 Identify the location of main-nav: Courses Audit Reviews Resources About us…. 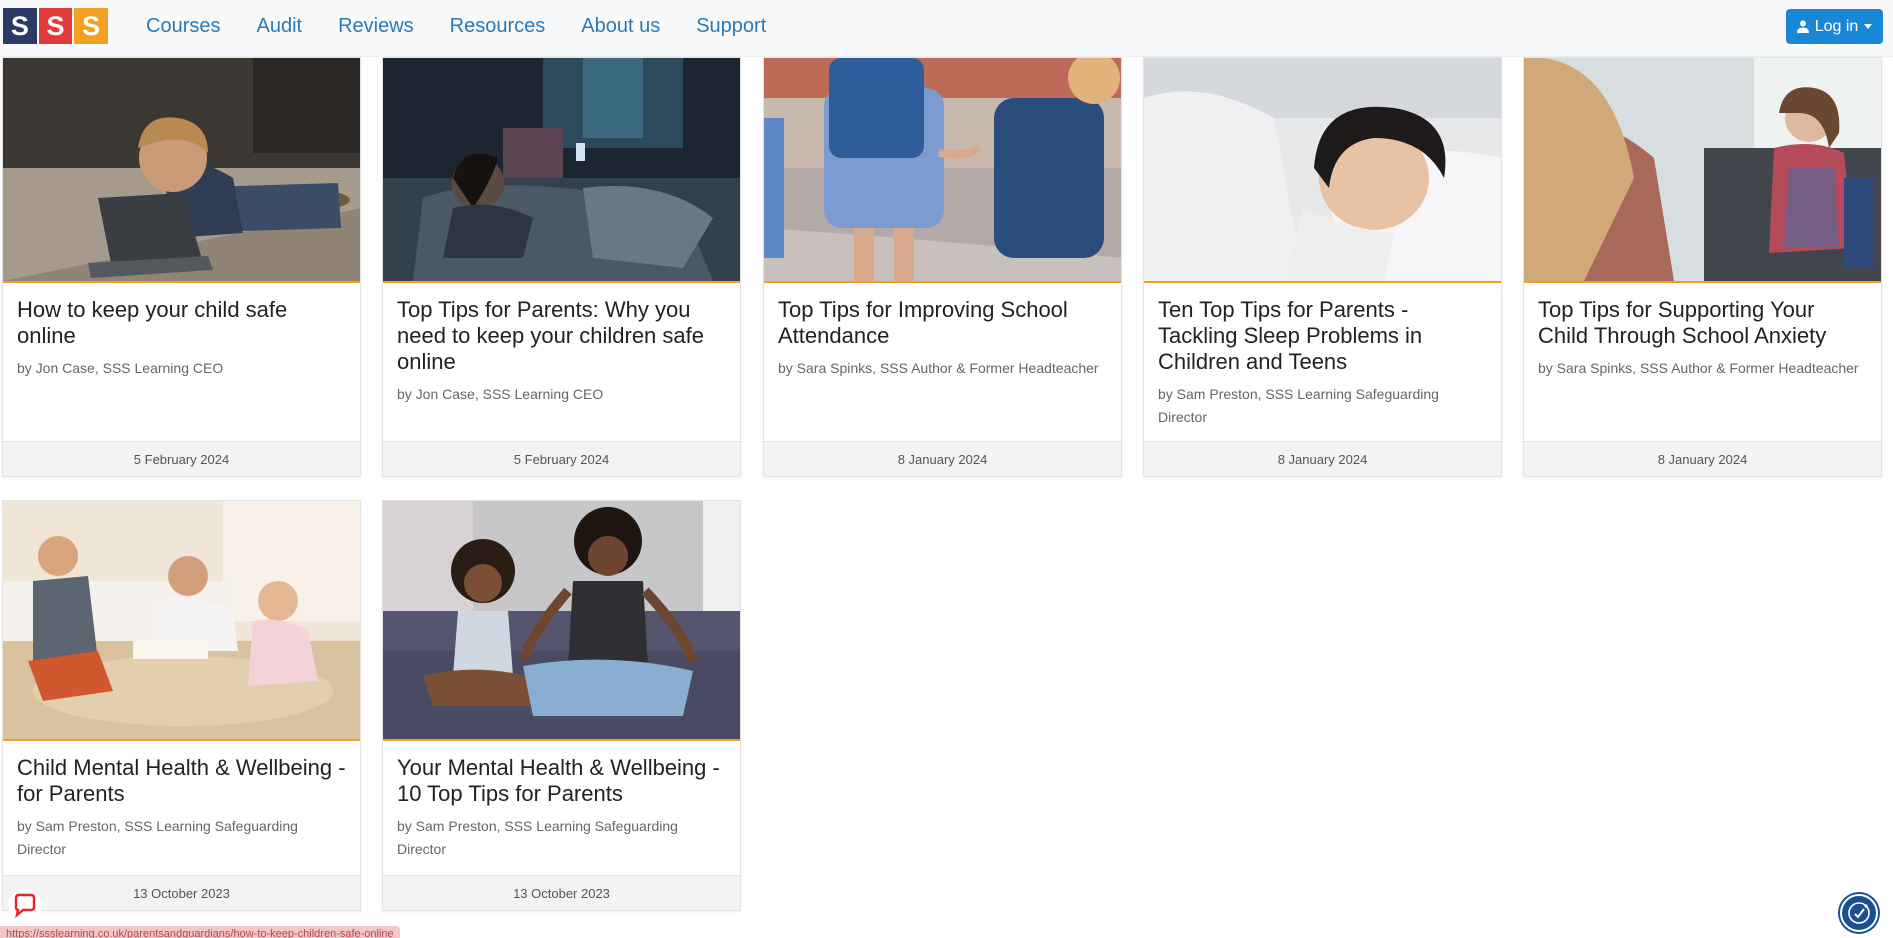
(456, 26).